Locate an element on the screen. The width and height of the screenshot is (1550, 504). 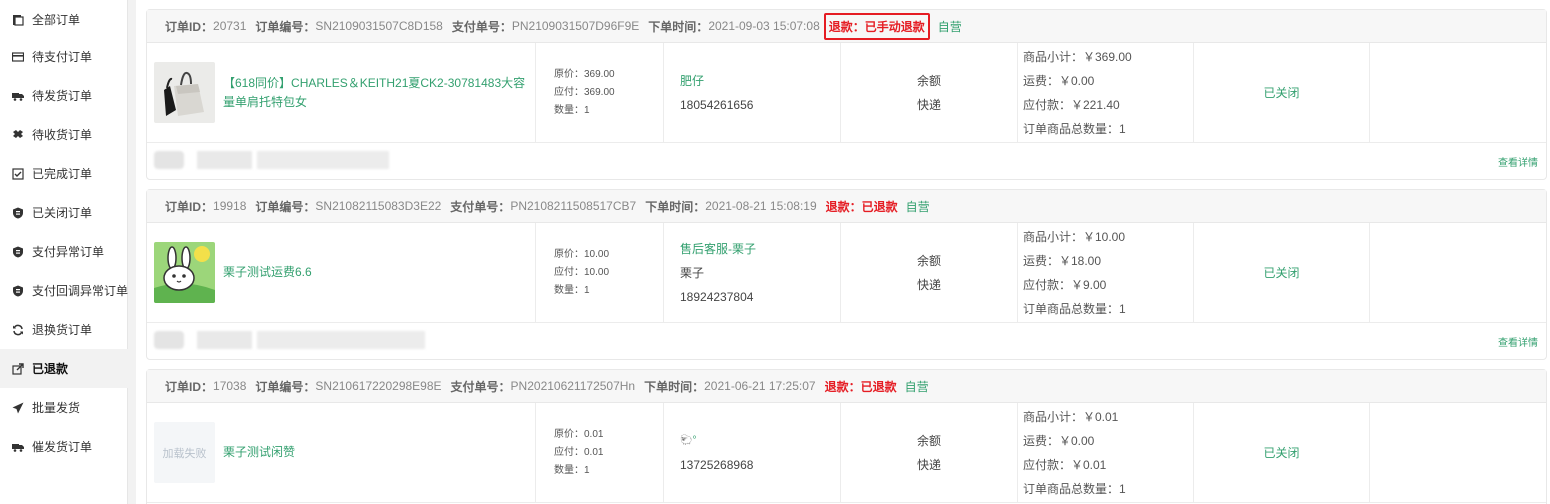
sidebar-item-completed: 已完成订单 is located at coordinates (64, 173).